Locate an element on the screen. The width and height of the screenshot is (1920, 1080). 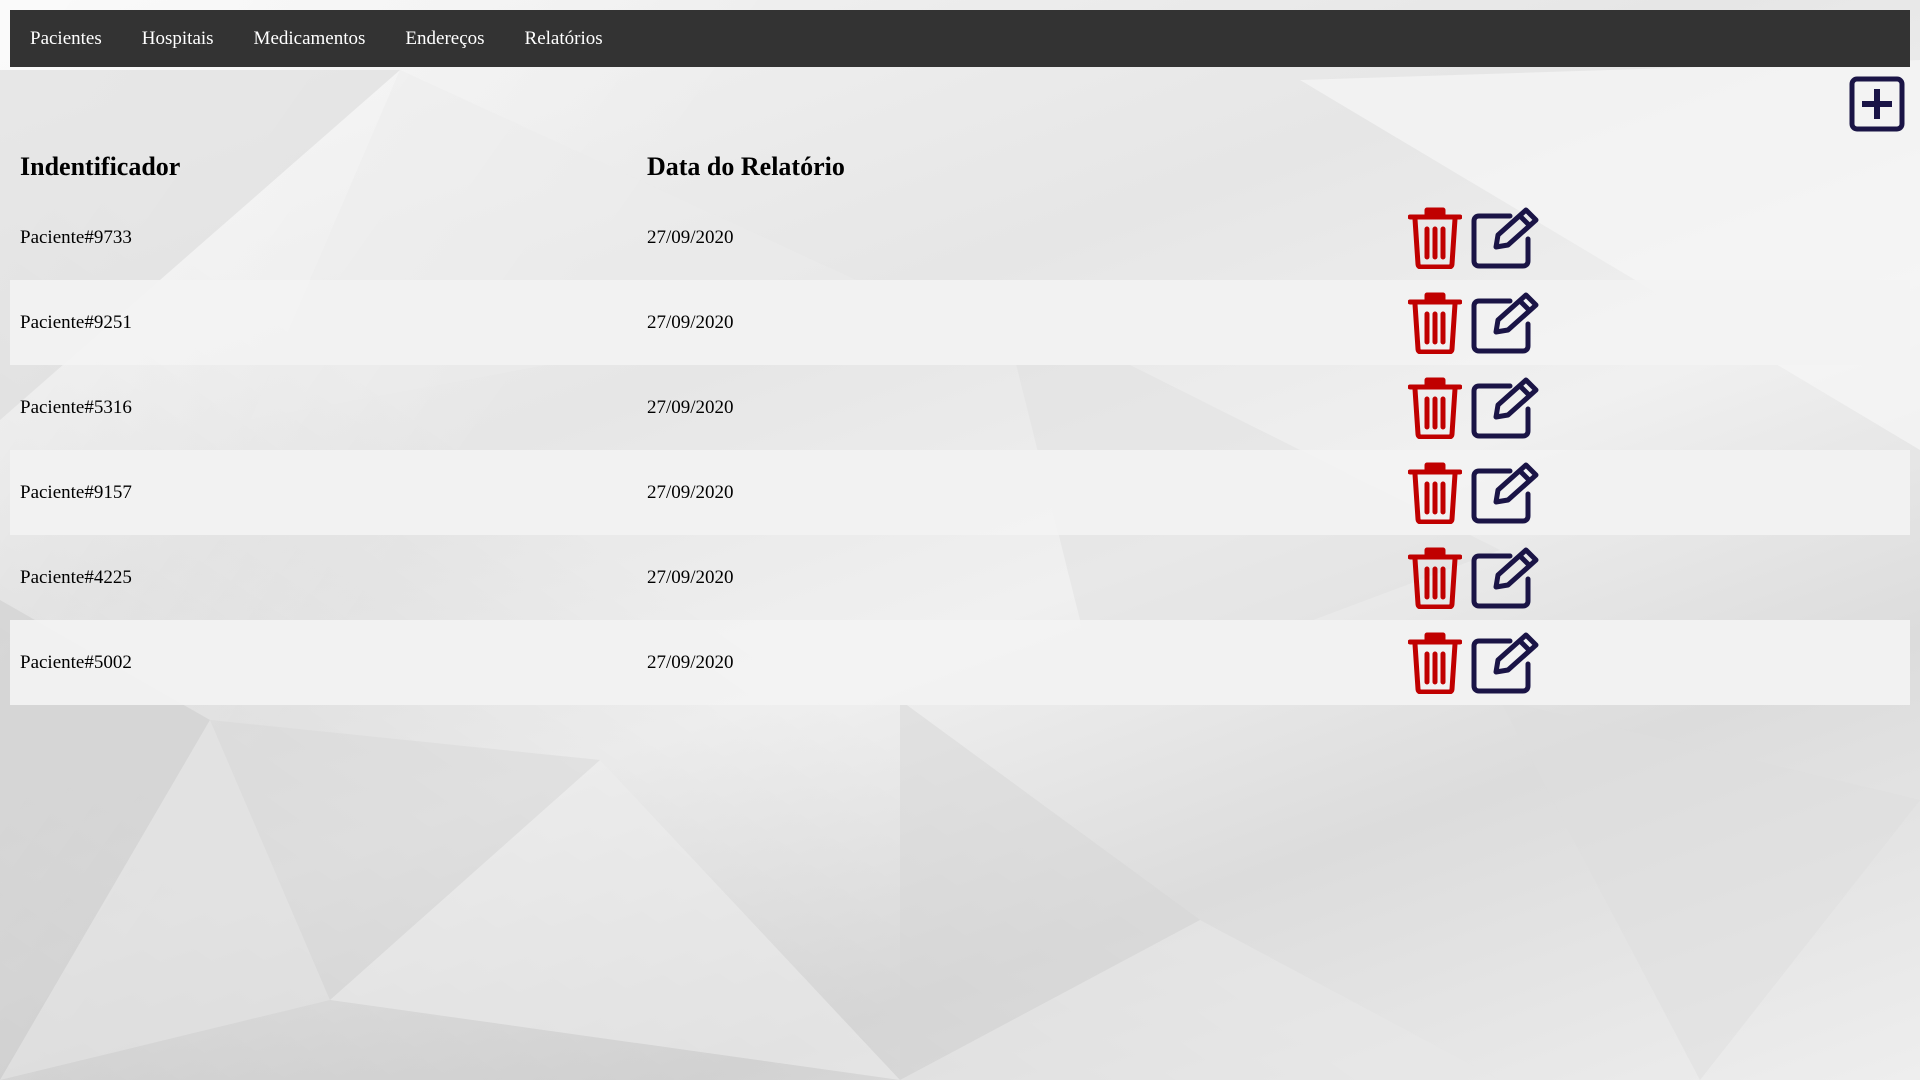
table-row: Paciente#9157 27/09/2020 is located at coordinates (960, 492).